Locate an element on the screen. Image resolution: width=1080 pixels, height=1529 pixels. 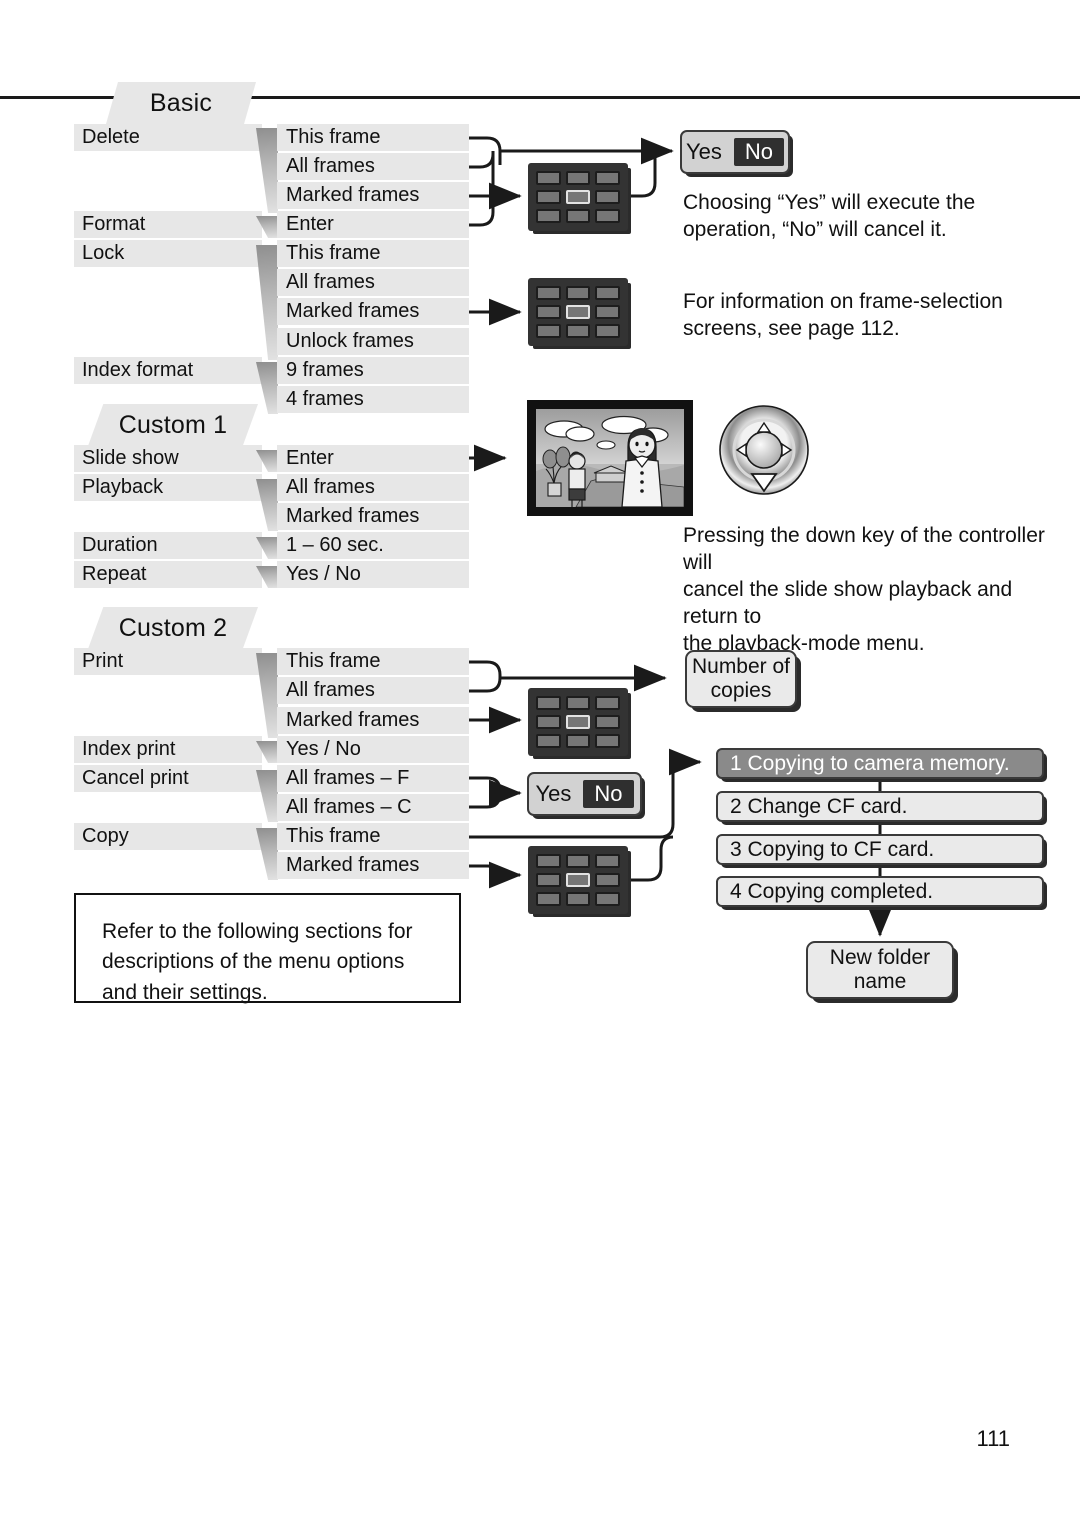
page-number: 111 is located at coordinates (993, 1438).